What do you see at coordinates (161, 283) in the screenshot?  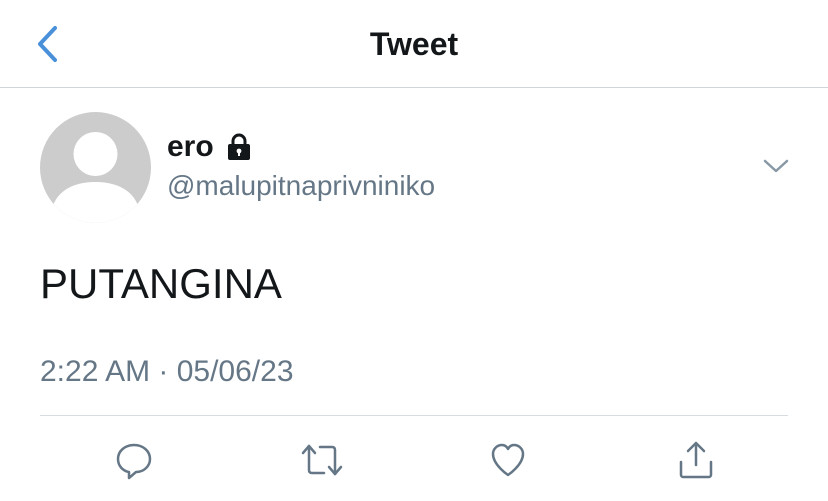 I see `tweet-text: PUTANGINA` at bounding box center [161, 283].